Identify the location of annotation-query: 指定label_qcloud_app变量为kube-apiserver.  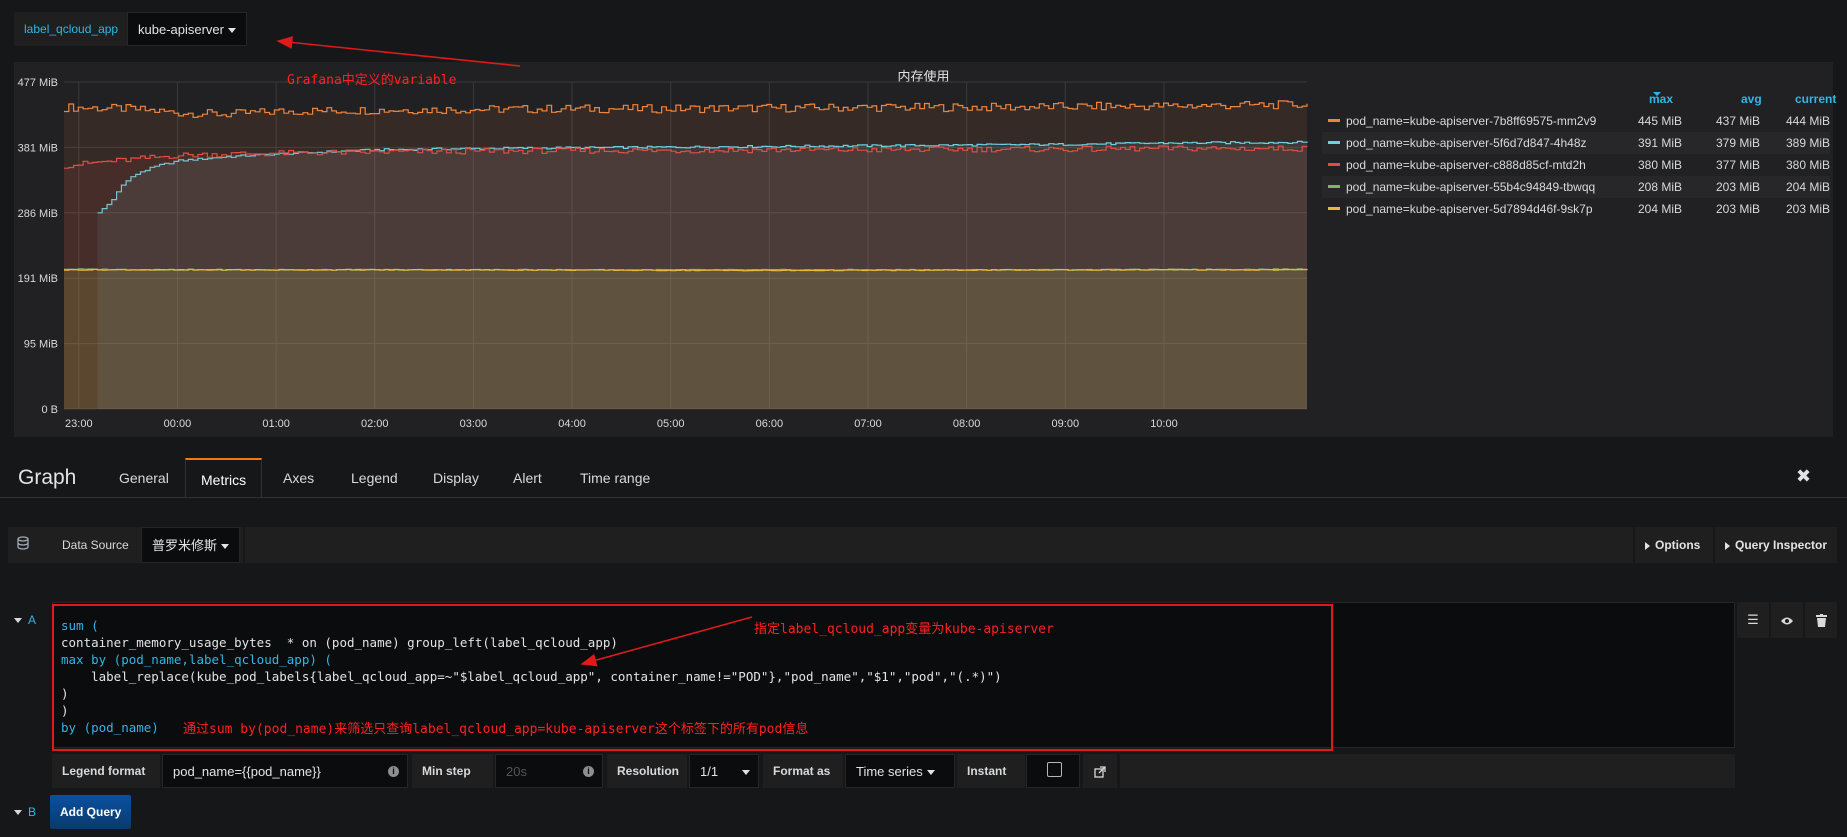
(904, 629).